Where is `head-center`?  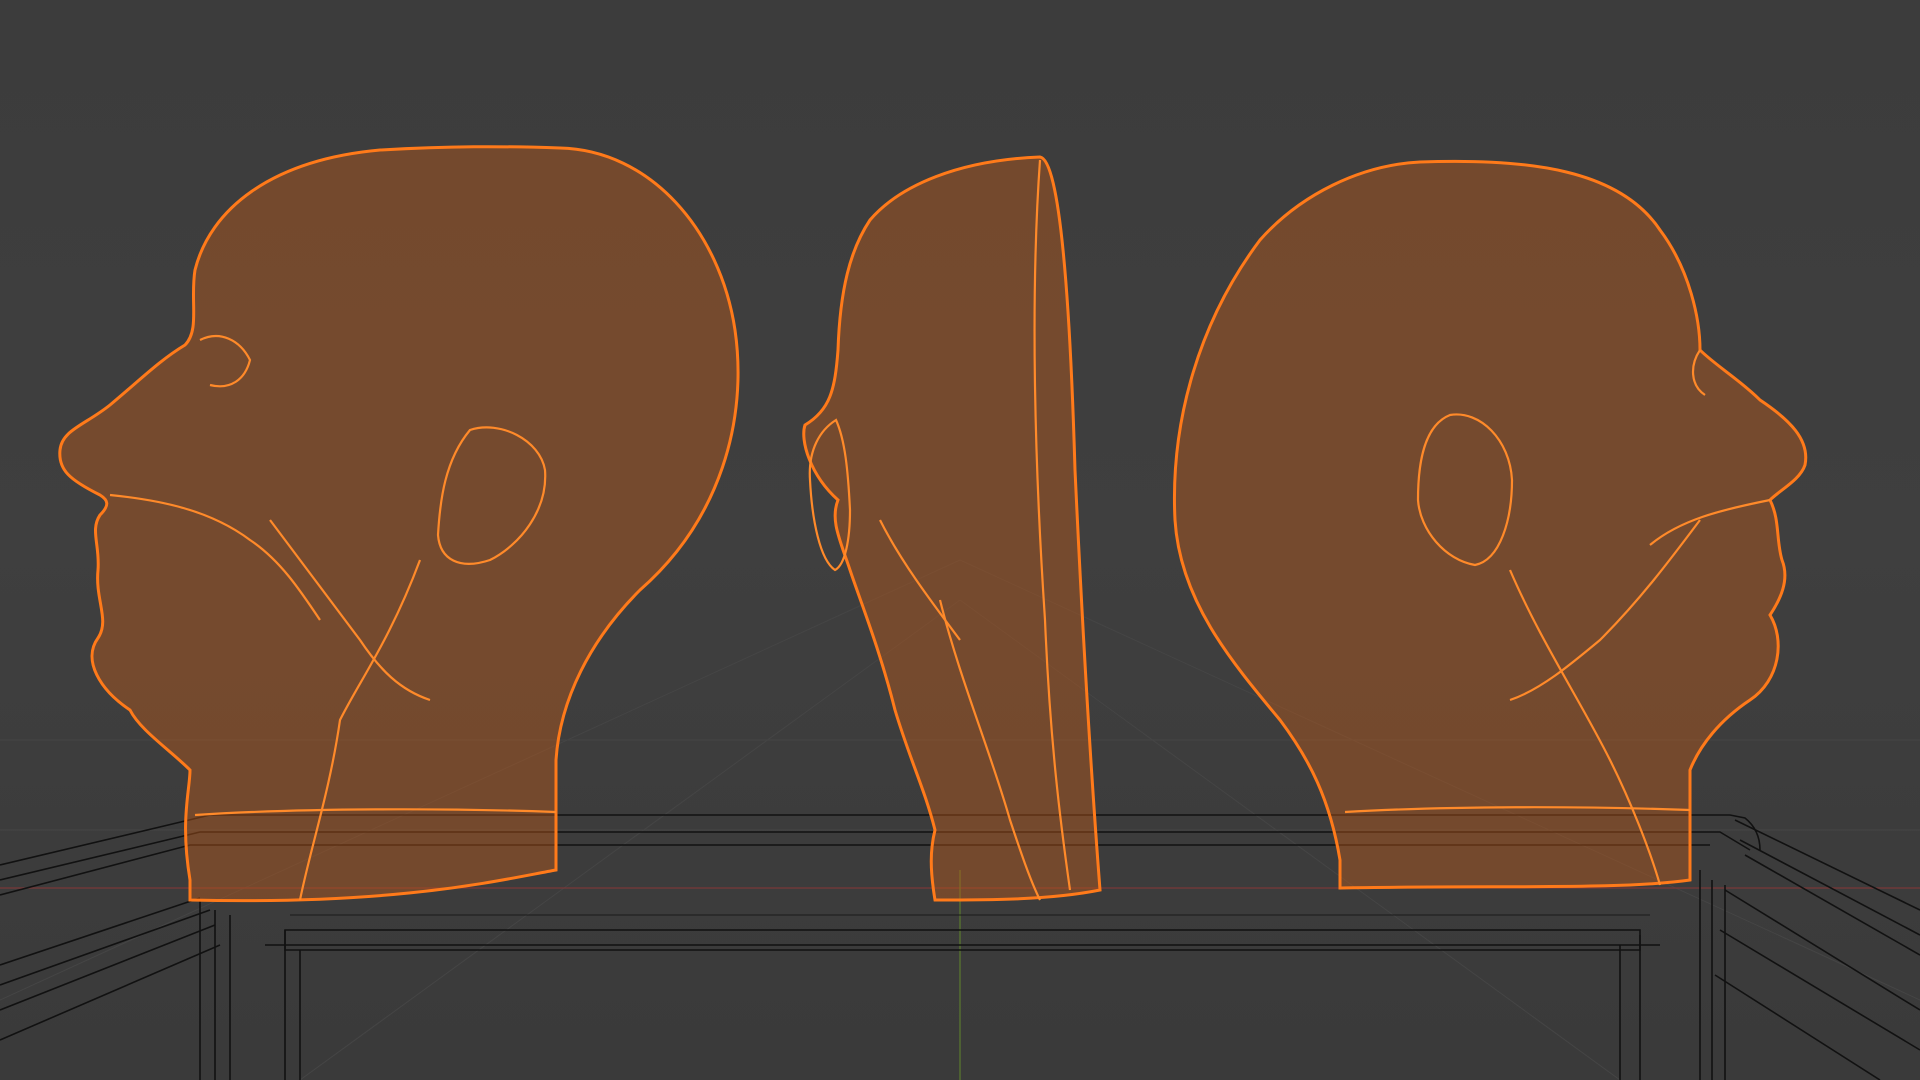 head-center is located at coordinates (952, 528).